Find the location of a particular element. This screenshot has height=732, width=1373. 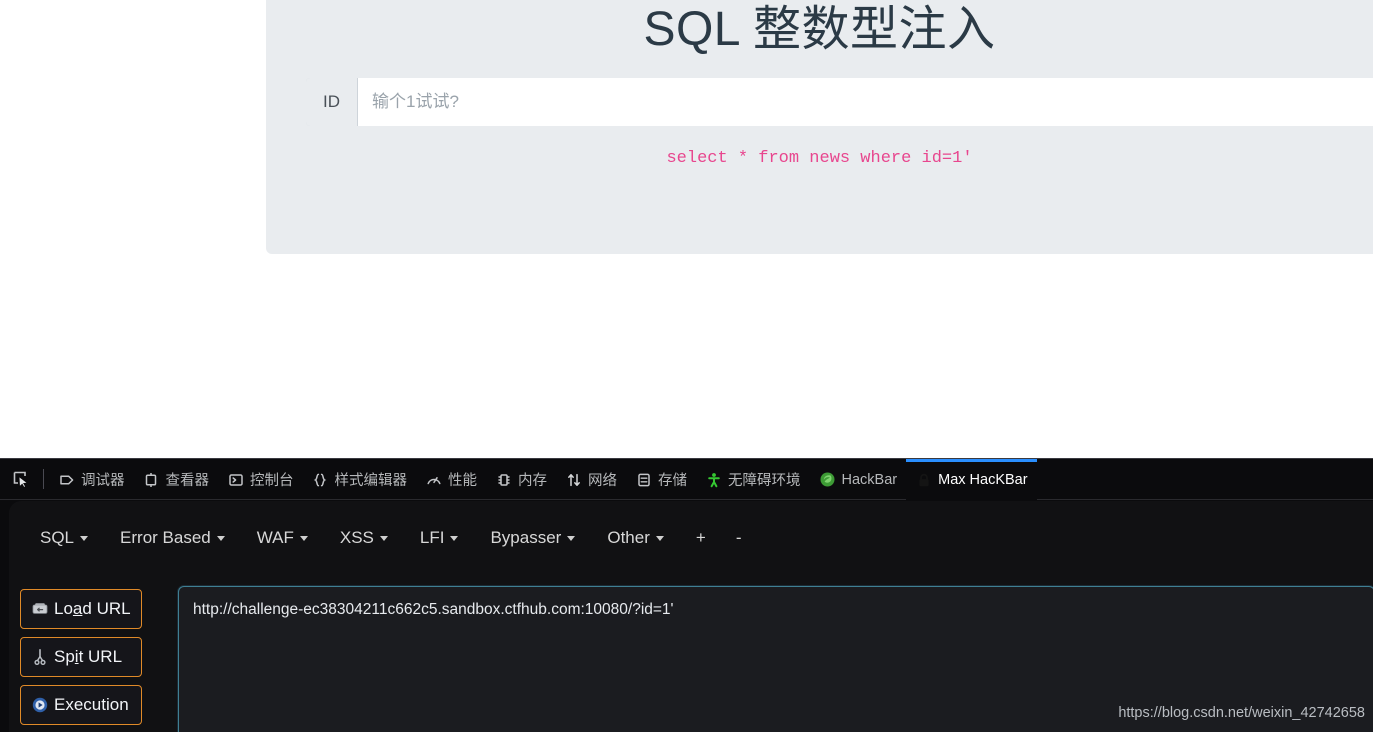

debugger-icon is located at coordinates (66, 479).